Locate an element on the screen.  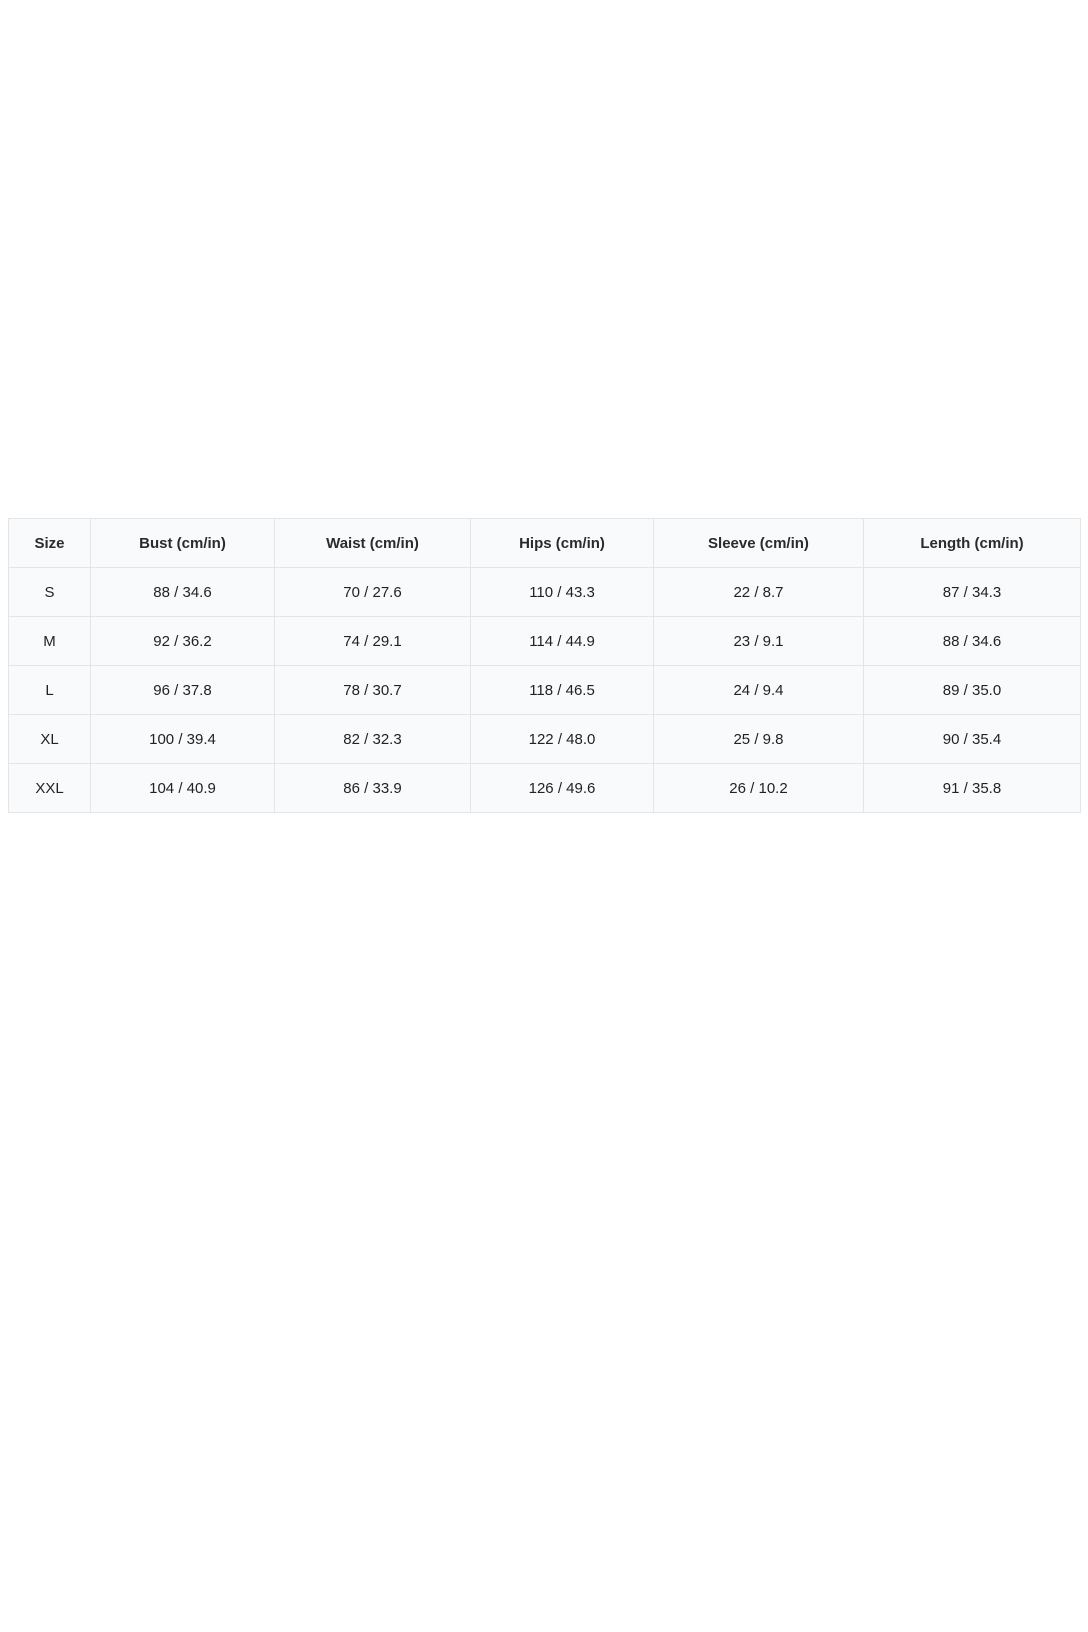
cell-hips: 114 / 44.9 is located at coordinates (562, 641).